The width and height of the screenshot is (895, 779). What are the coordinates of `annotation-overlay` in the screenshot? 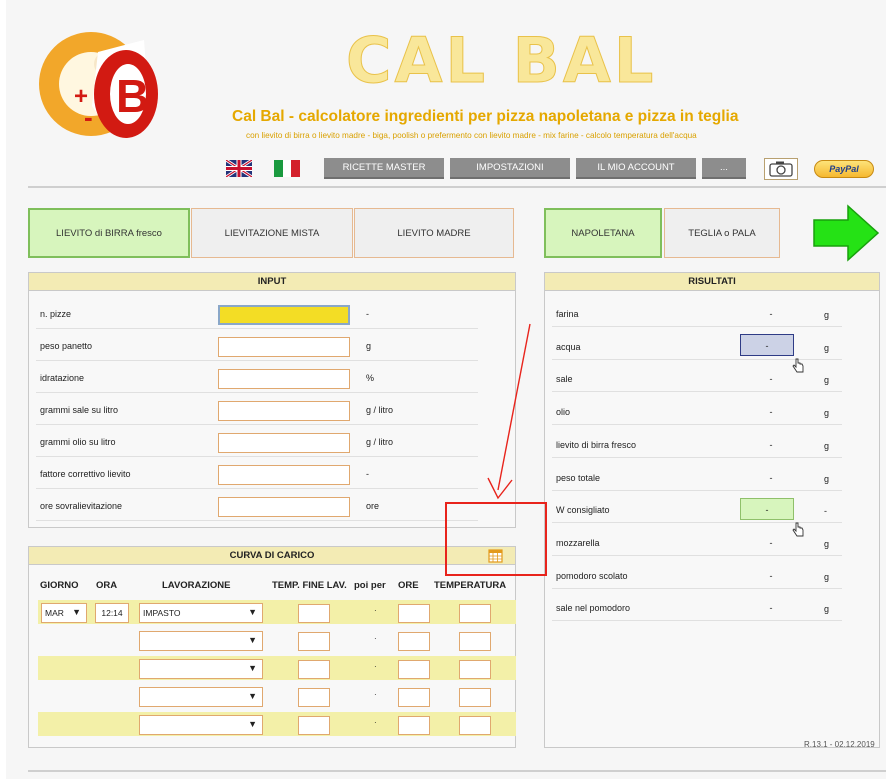 It's located at (496, 449).